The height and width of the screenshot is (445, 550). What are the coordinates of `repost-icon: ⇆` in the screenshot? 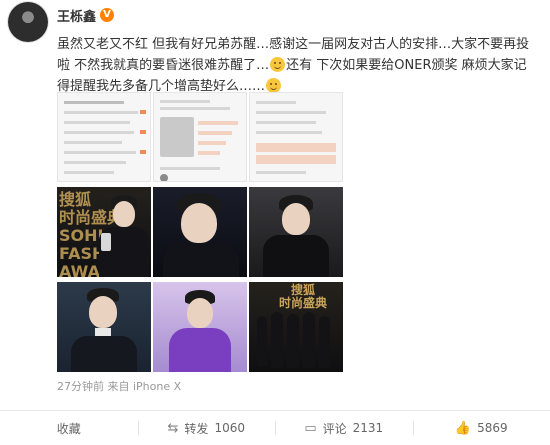 It's located at (173, 428).